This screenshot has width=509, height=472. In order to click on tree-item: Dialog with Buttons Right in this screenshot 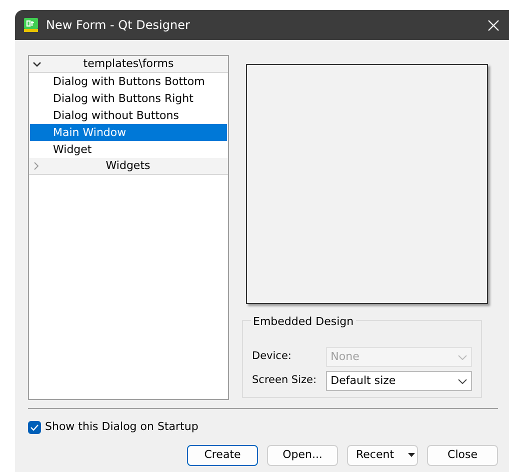, I will do `click(128, 98)`.